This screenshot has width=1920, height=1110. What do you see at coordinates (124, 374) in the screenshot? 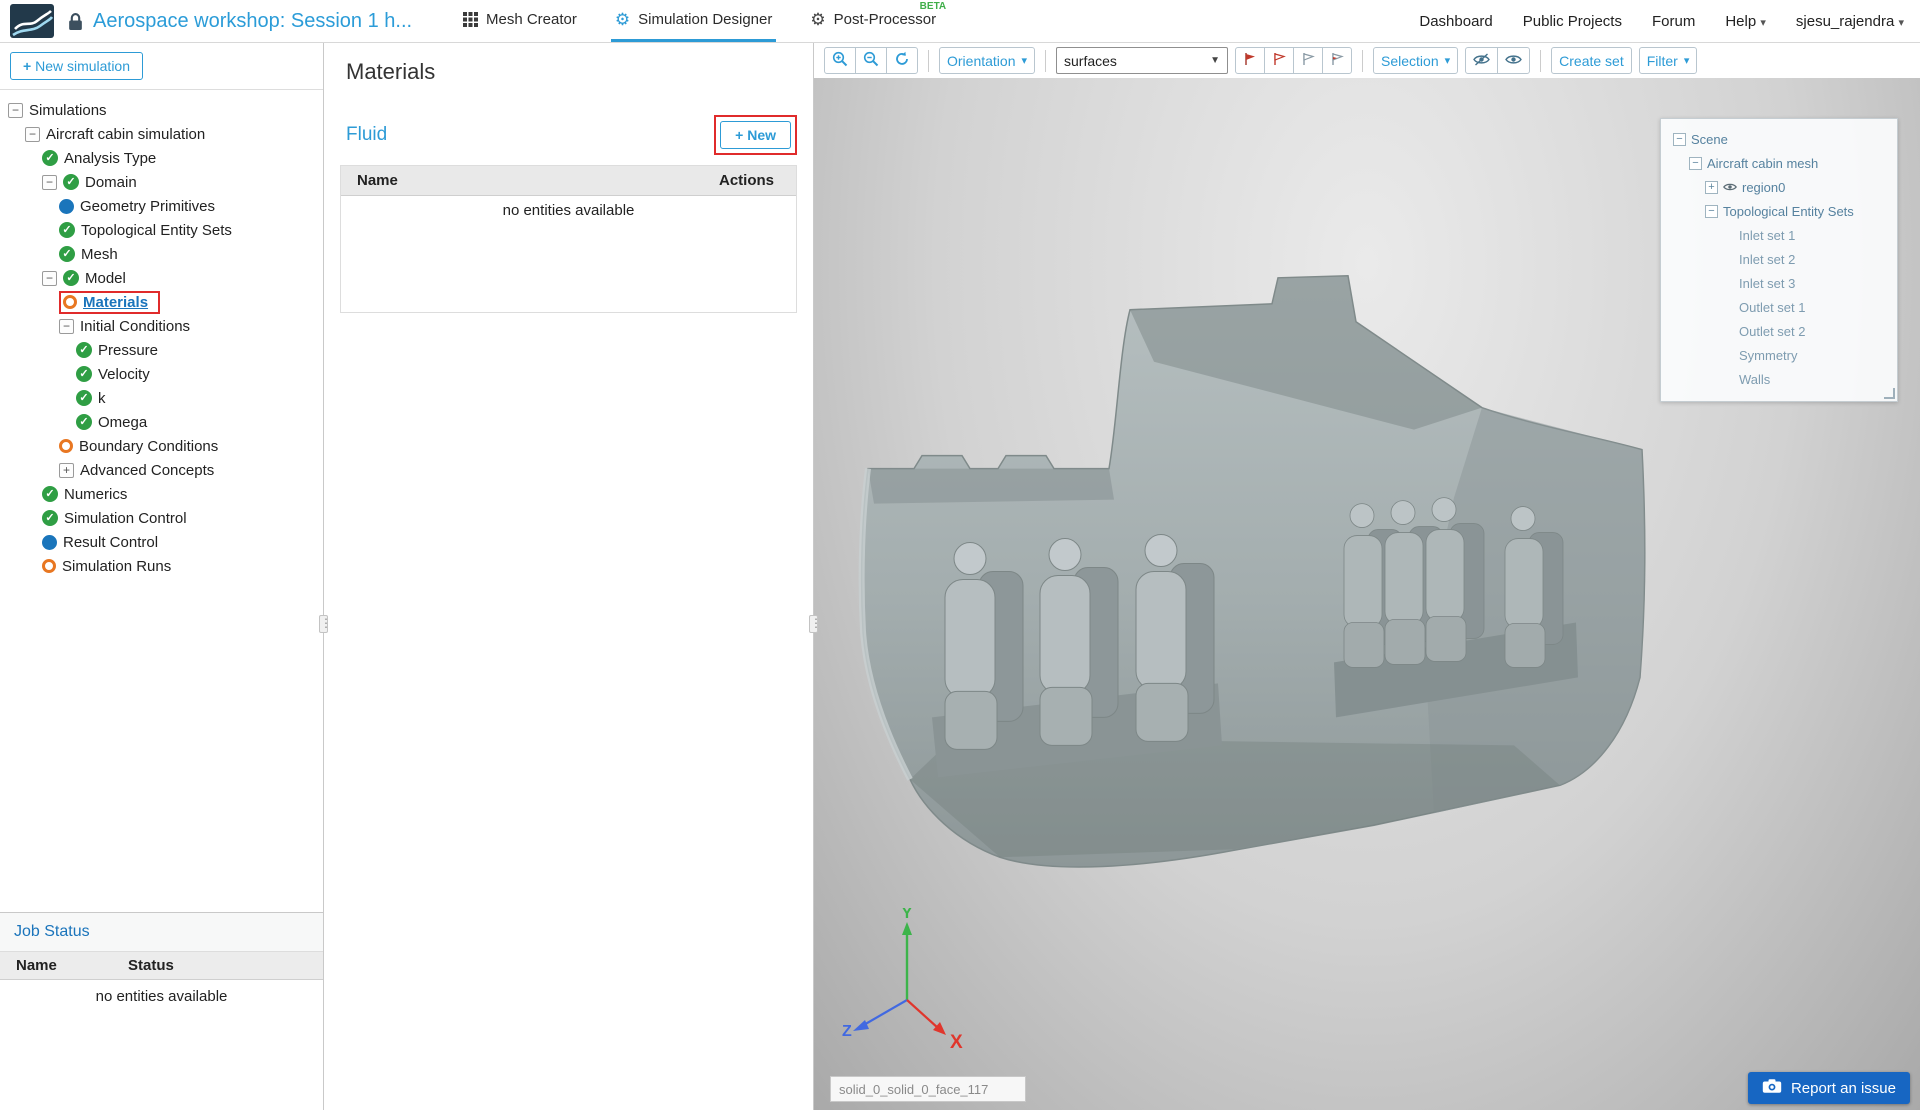
I see `tree-item-label: Velocity` at bounding box center [124, 374].